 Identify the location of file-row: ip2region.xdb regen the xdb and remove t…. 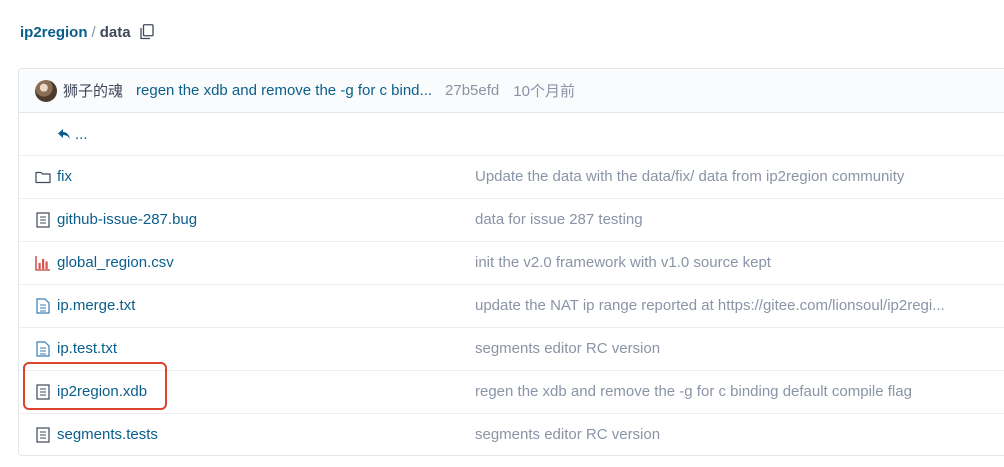
(511, 392).